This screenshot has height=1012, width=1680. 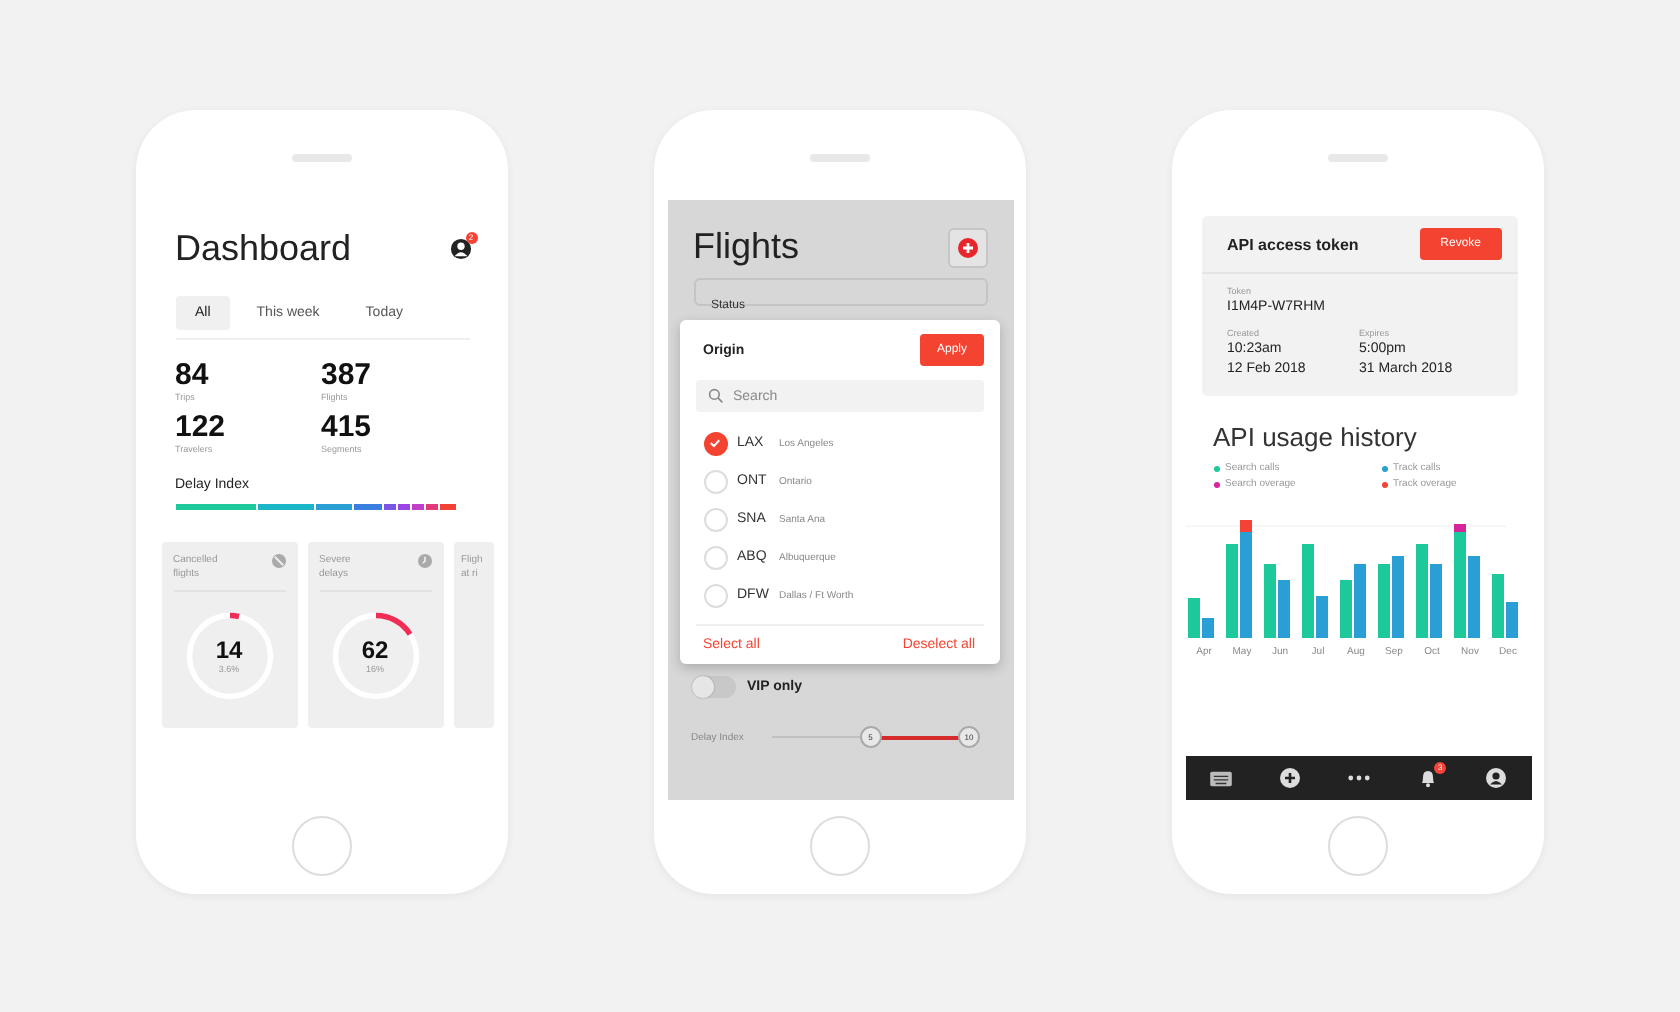 I want to click on more-icon, so click(x=1358, y=778).